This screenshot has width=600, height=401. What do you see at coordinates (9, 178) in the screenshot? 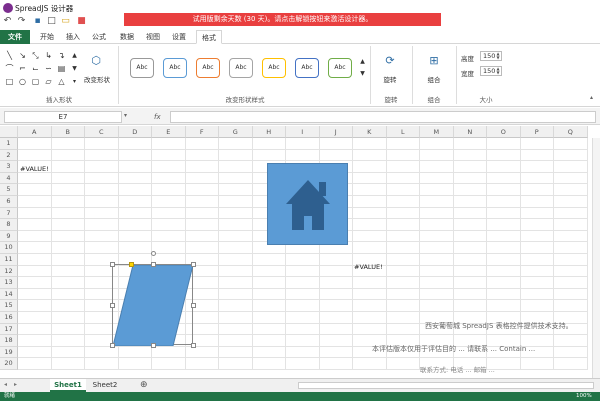
I see `row-header-4: 4` at bounding box center [9, 178].